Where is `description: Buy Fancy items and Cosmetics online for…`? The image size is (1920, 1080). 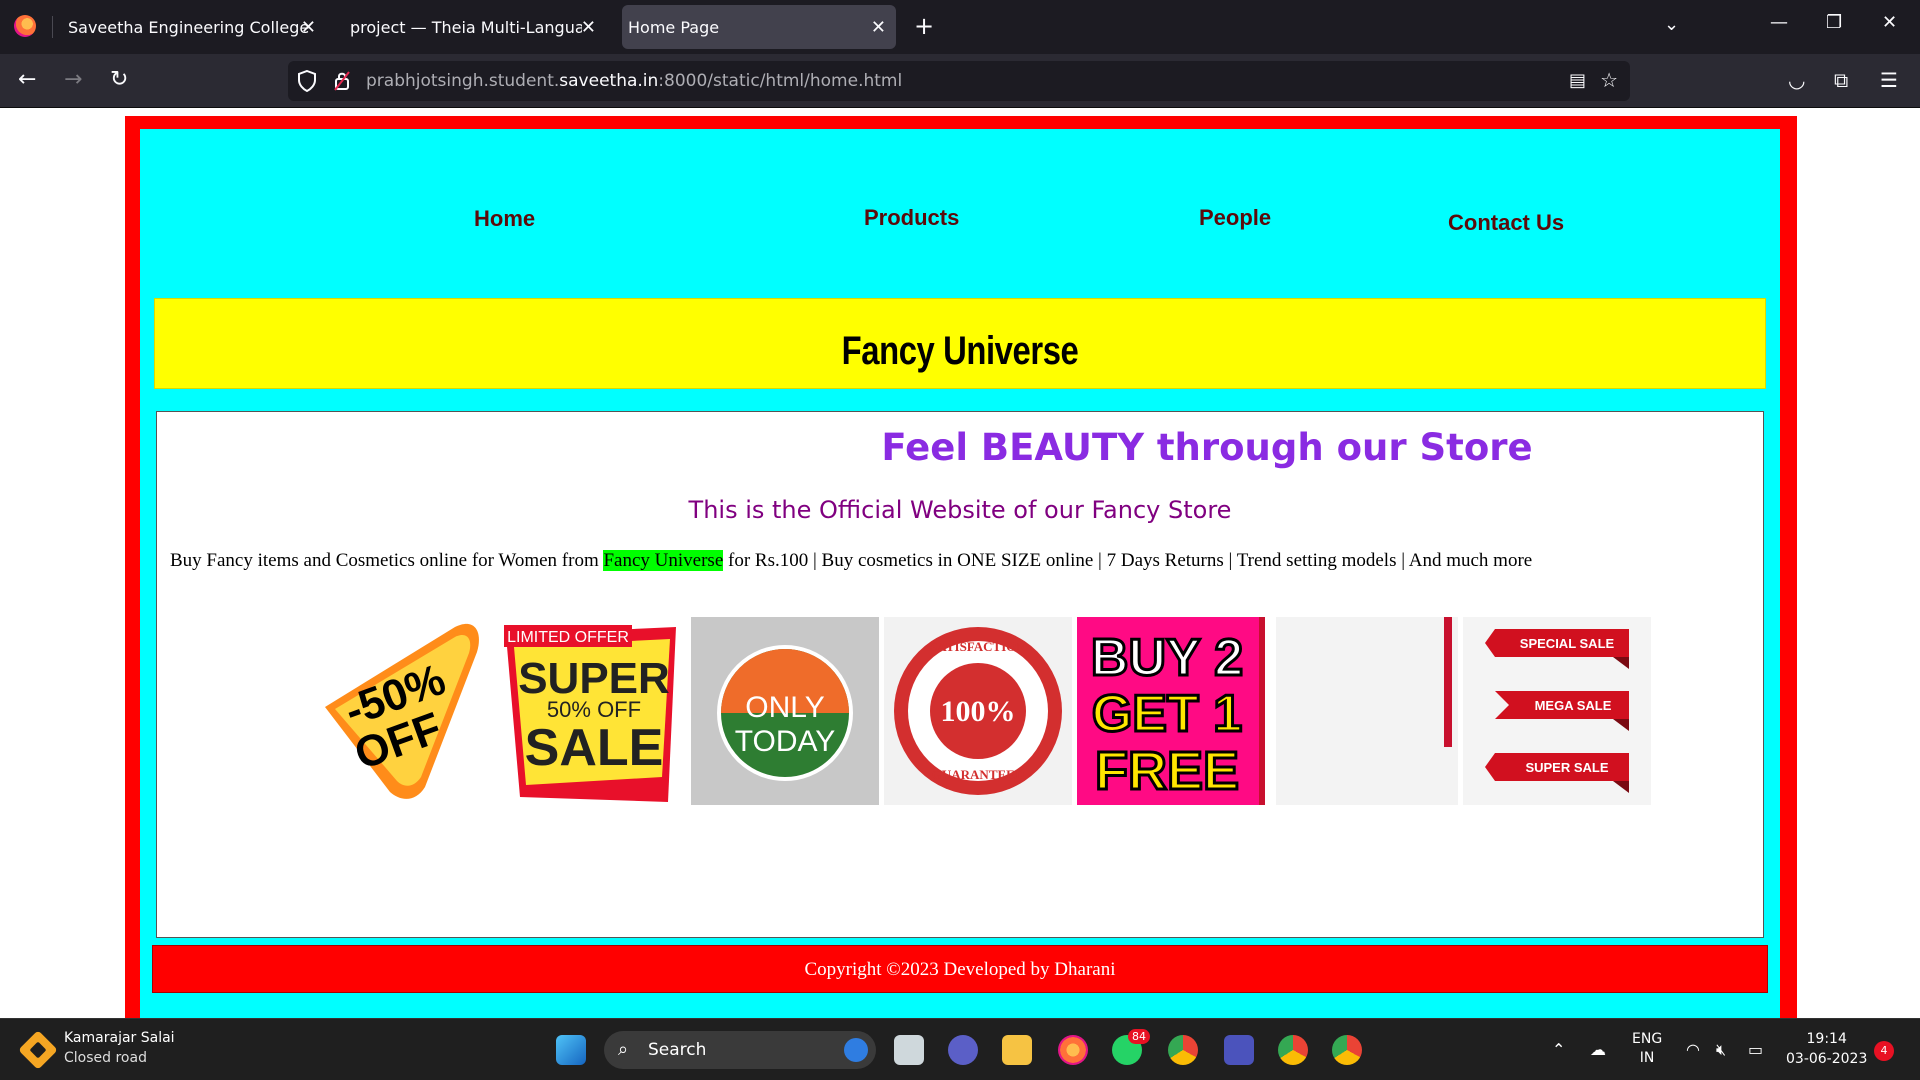 description: Buy Fancy items and Cosmetics online for… is located at coordinates (851, 561).